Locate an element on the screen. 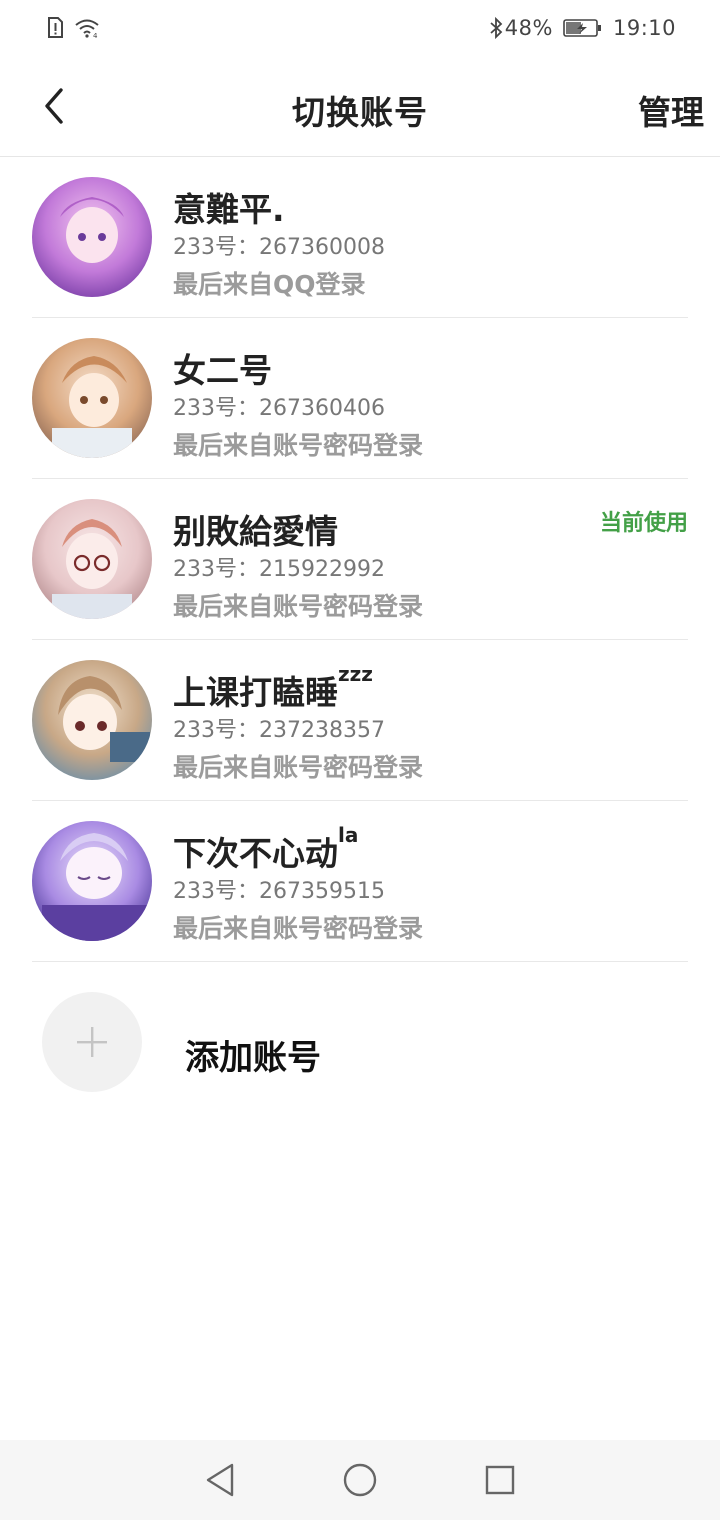 This screenshot has width=720, height=1520. account-name: 女二号 is located at coordinates (222, 370).